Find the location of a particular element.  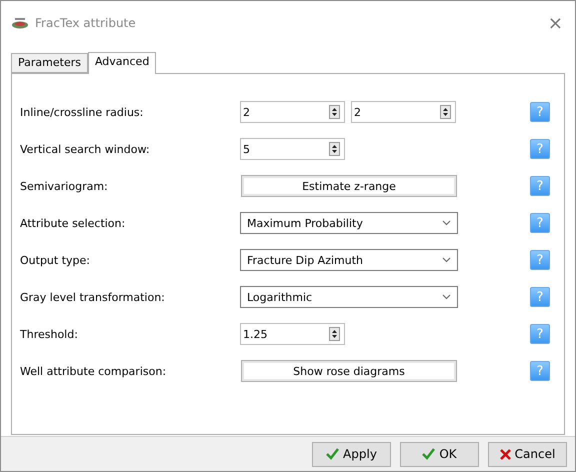

field-label: Semivariogram: is located at coordinates (64, 186).